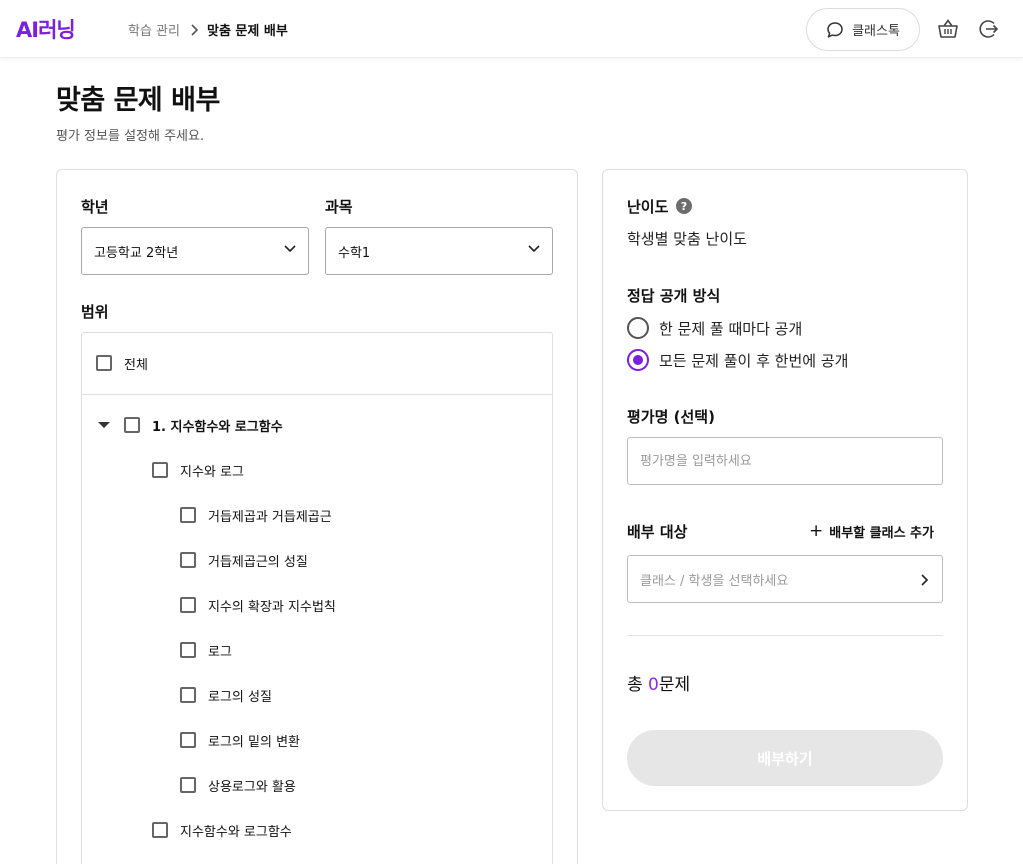 The image size is (1023, 864). What do you see at coordinates (785, 635) in the screenshot?
I see `divider` at bounding box center [785, 635].